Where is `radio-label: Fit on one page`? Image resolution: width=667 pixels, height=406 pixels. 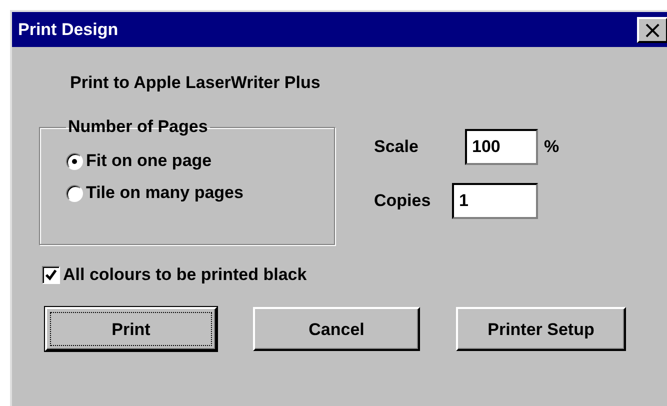 radio-label: Fit on one page is located at coordinates (149, 161).